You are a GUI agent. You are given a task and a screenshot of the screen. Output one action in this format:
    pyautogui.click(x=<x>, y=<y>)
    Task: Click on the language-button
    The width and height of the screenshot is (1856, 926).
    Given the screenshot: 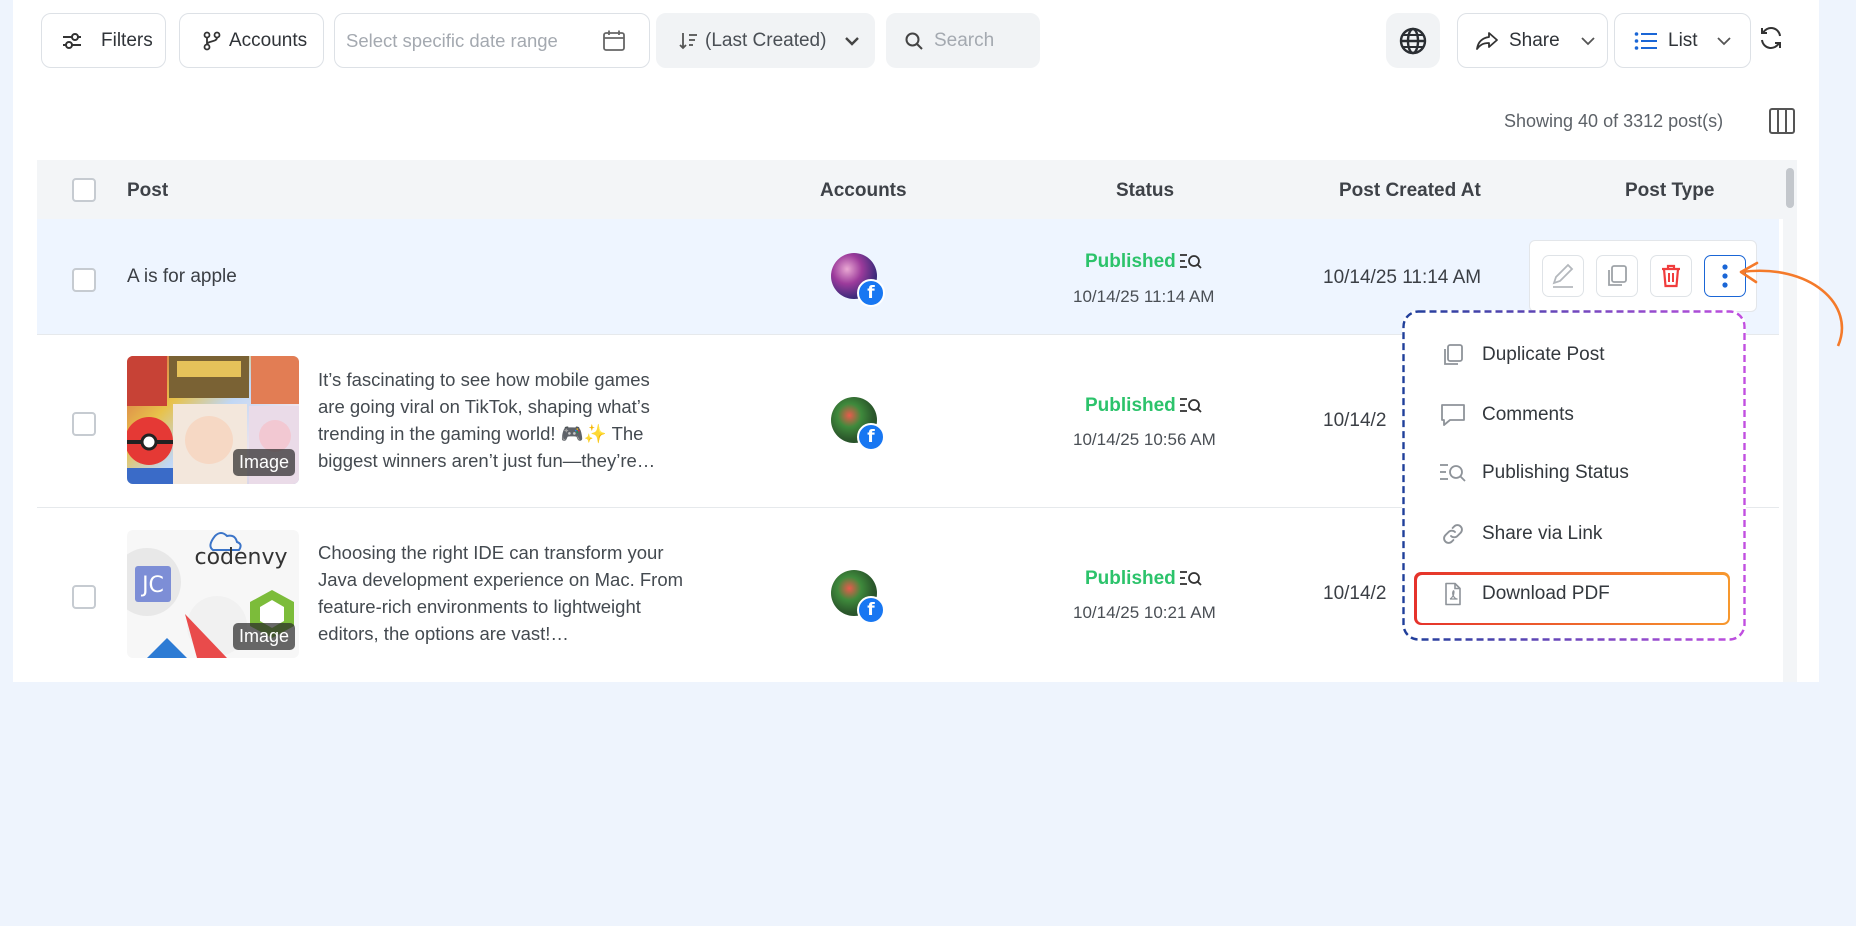 What is the action you would take?
    pyautogui.click(x=1413, y=40)
    